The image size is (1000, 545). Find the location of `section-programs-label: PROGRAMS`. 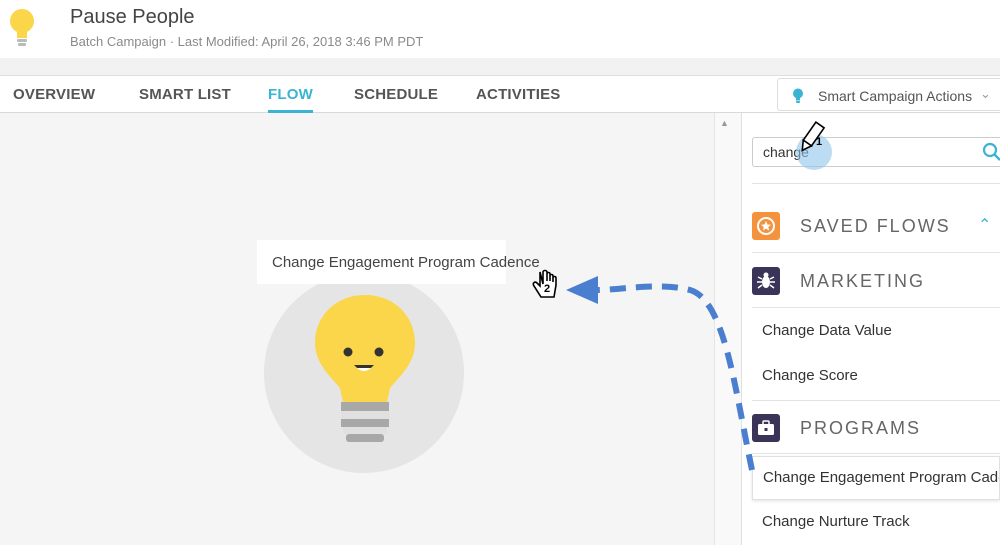

section-programs-label: PROGRAMS is located at coordinates (861, 428).